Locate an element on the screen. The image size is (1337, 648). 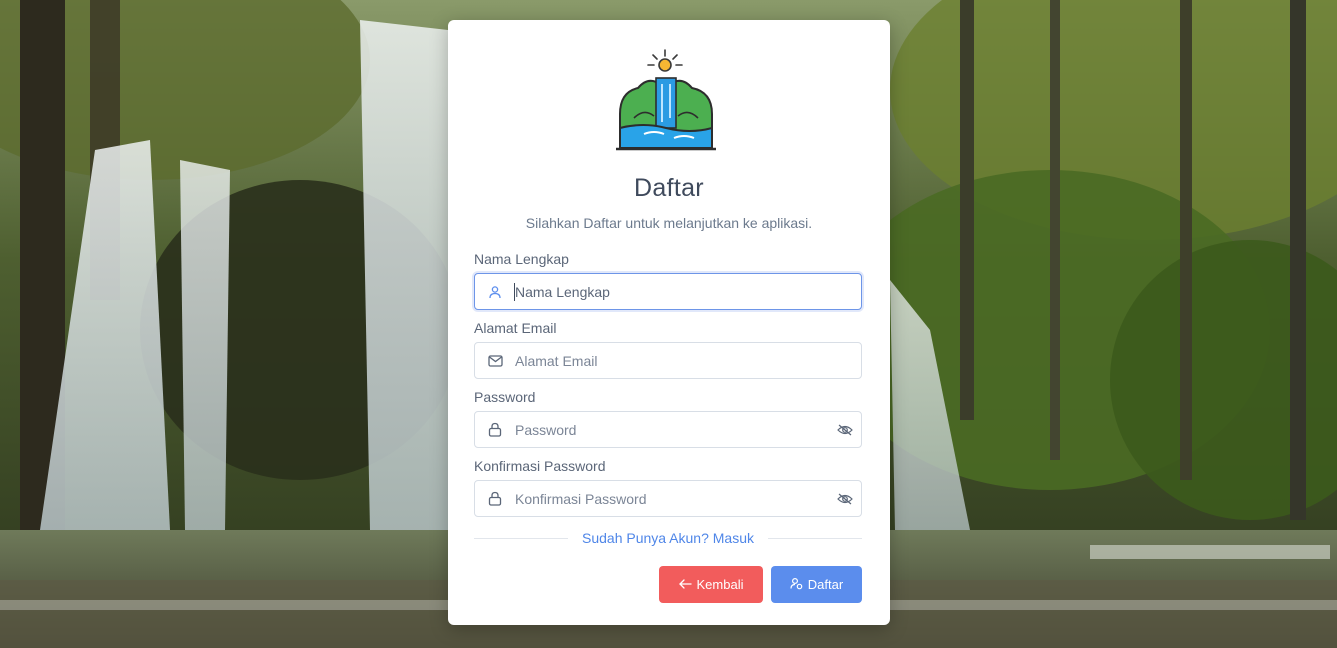
back-button: Kembali is located at coordinates (711, 584).